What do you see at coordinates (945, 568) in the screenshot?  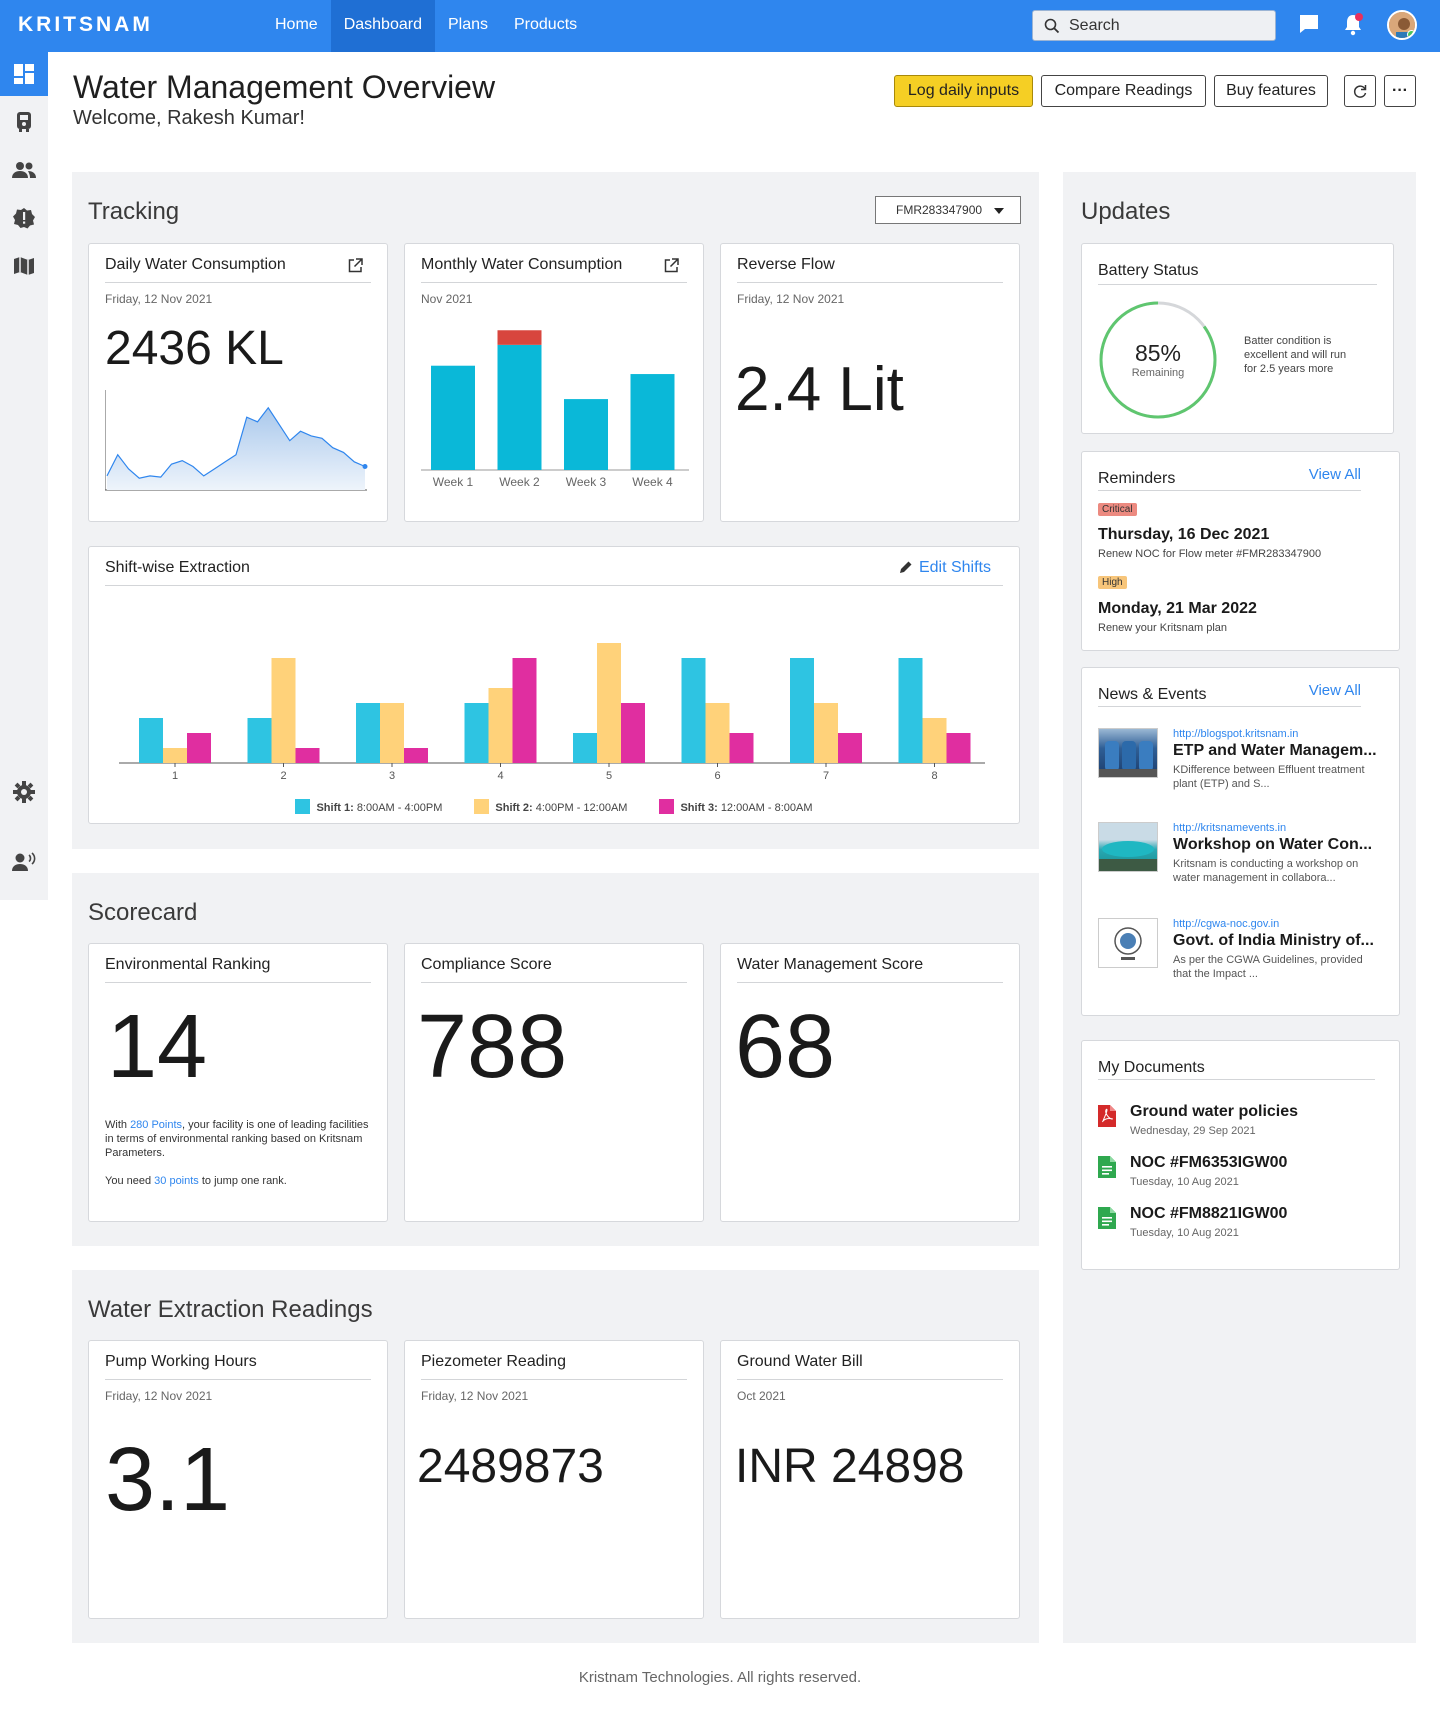 I see `edit-shifts-link: Edit Shifts` at bounding box center [945, 568].